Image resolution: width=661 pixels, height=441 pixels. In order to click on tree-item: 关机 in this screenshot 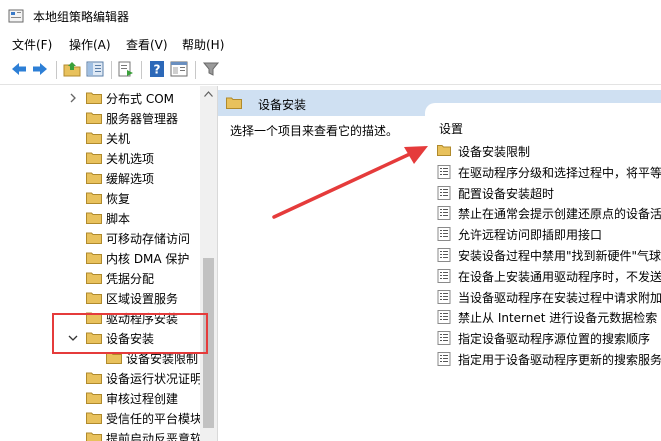, I will do `click(100, 138)`.